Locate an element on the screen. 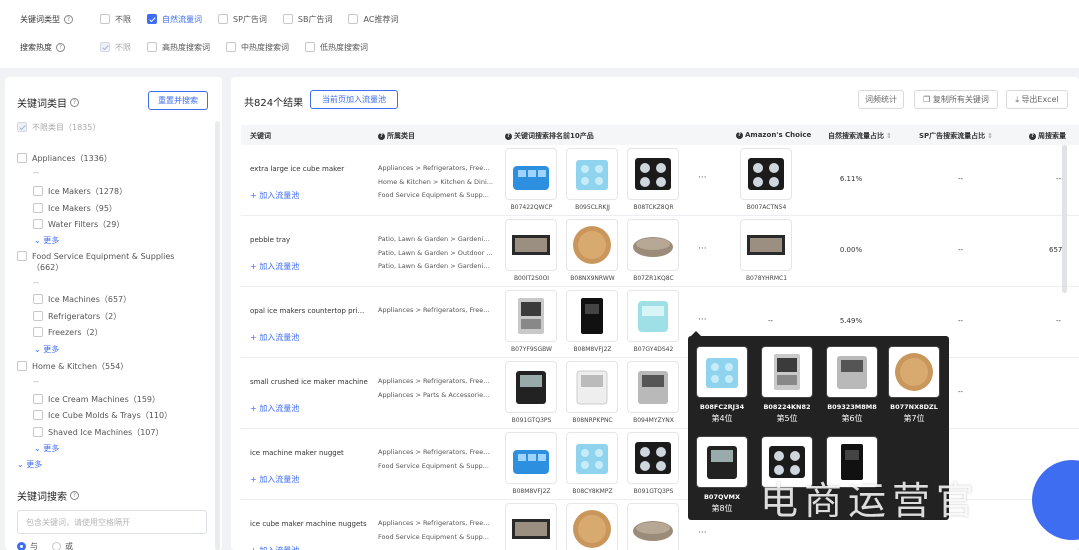  tree-item-ice-makers: Ice Makers（1278） is located at coordinates (80, 191).